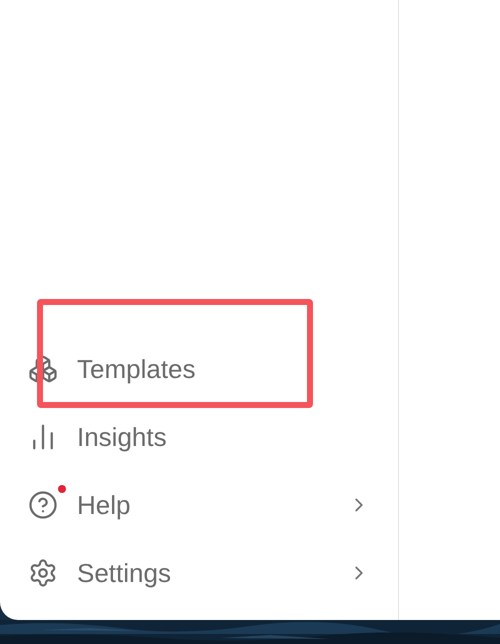 The width and height of the screenshot is (500, 644). What do you see at coordinates (199, 505) in the screenshot?
I see `menu-item: Help` at bounding box center [199, 505].